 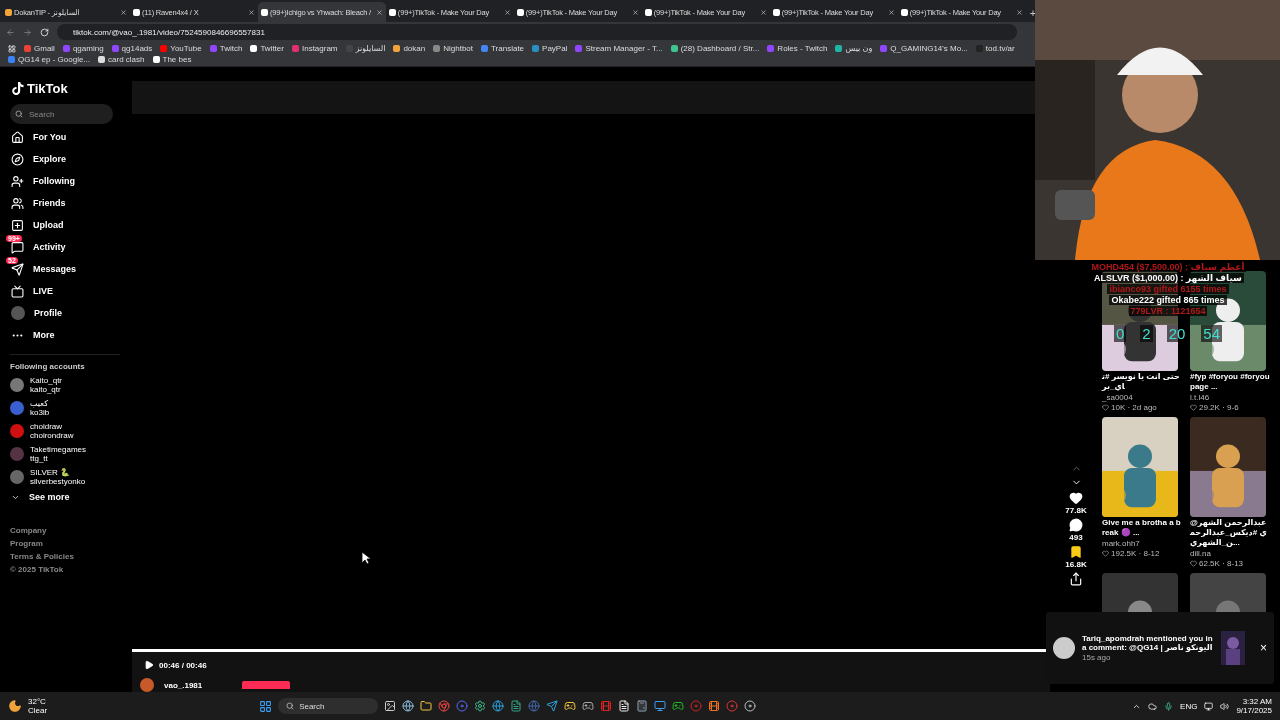 What do you see at coordinates (266, 706) in the screenshot?
I see `start-icon` at bounding box center [266, 706].